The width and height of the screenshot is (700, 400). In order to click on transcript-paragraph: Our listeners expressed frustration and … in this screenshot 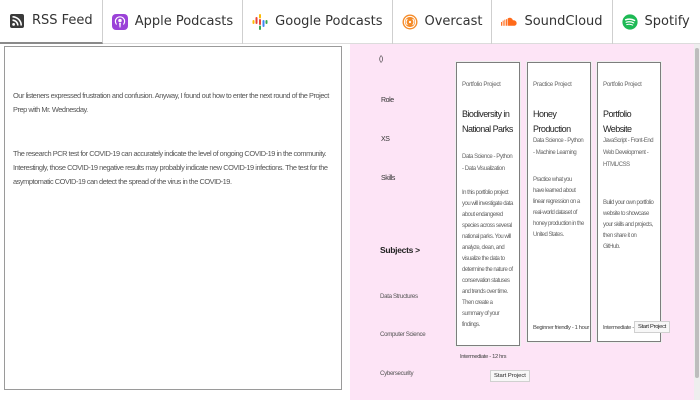, I will do `click(171, 102)`.